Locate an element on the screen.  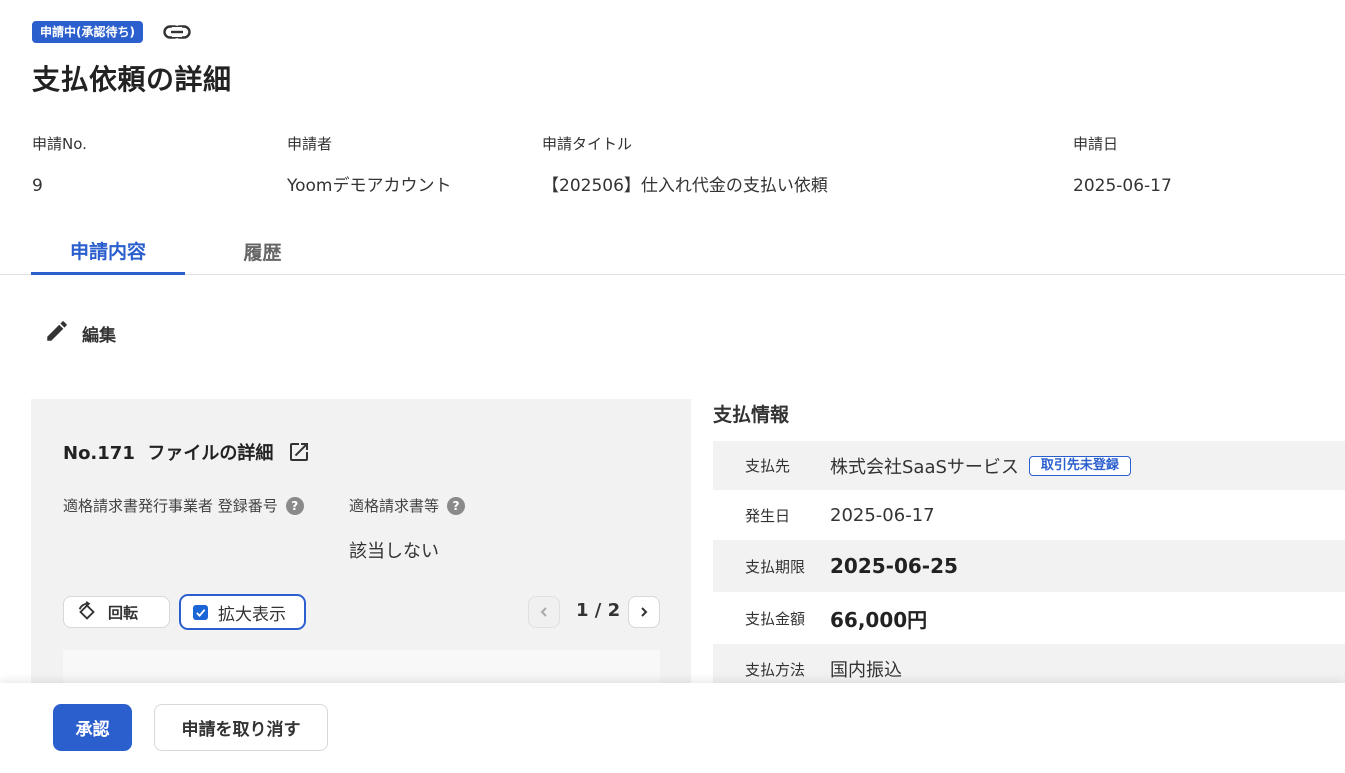
rotate-label: 回転 is located at coordinates (123, 612).